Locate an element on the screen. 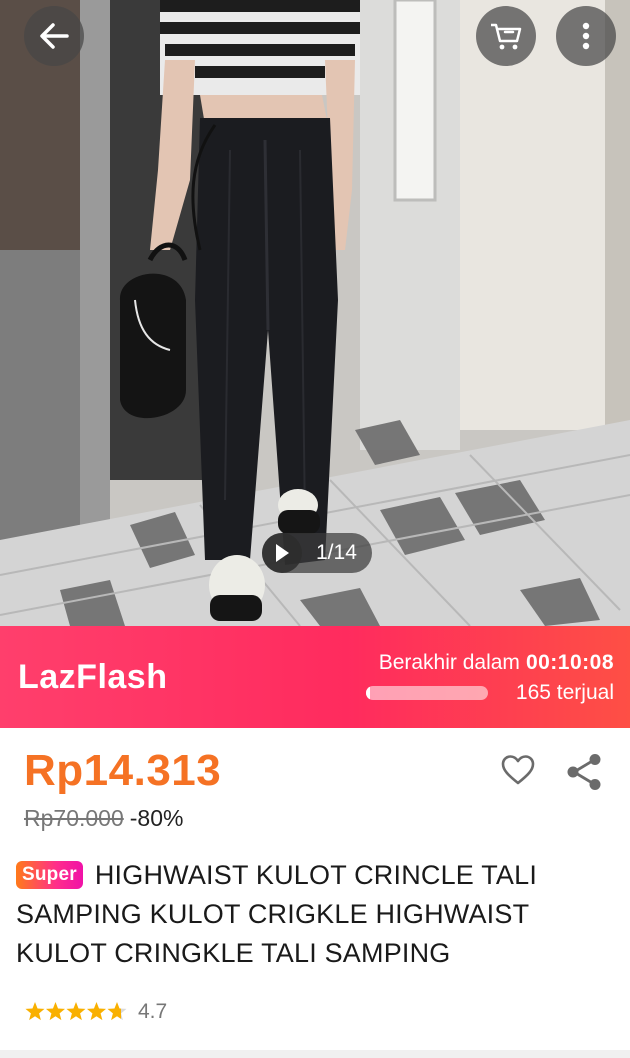  more-options-button is located at coordinates (586, 36).